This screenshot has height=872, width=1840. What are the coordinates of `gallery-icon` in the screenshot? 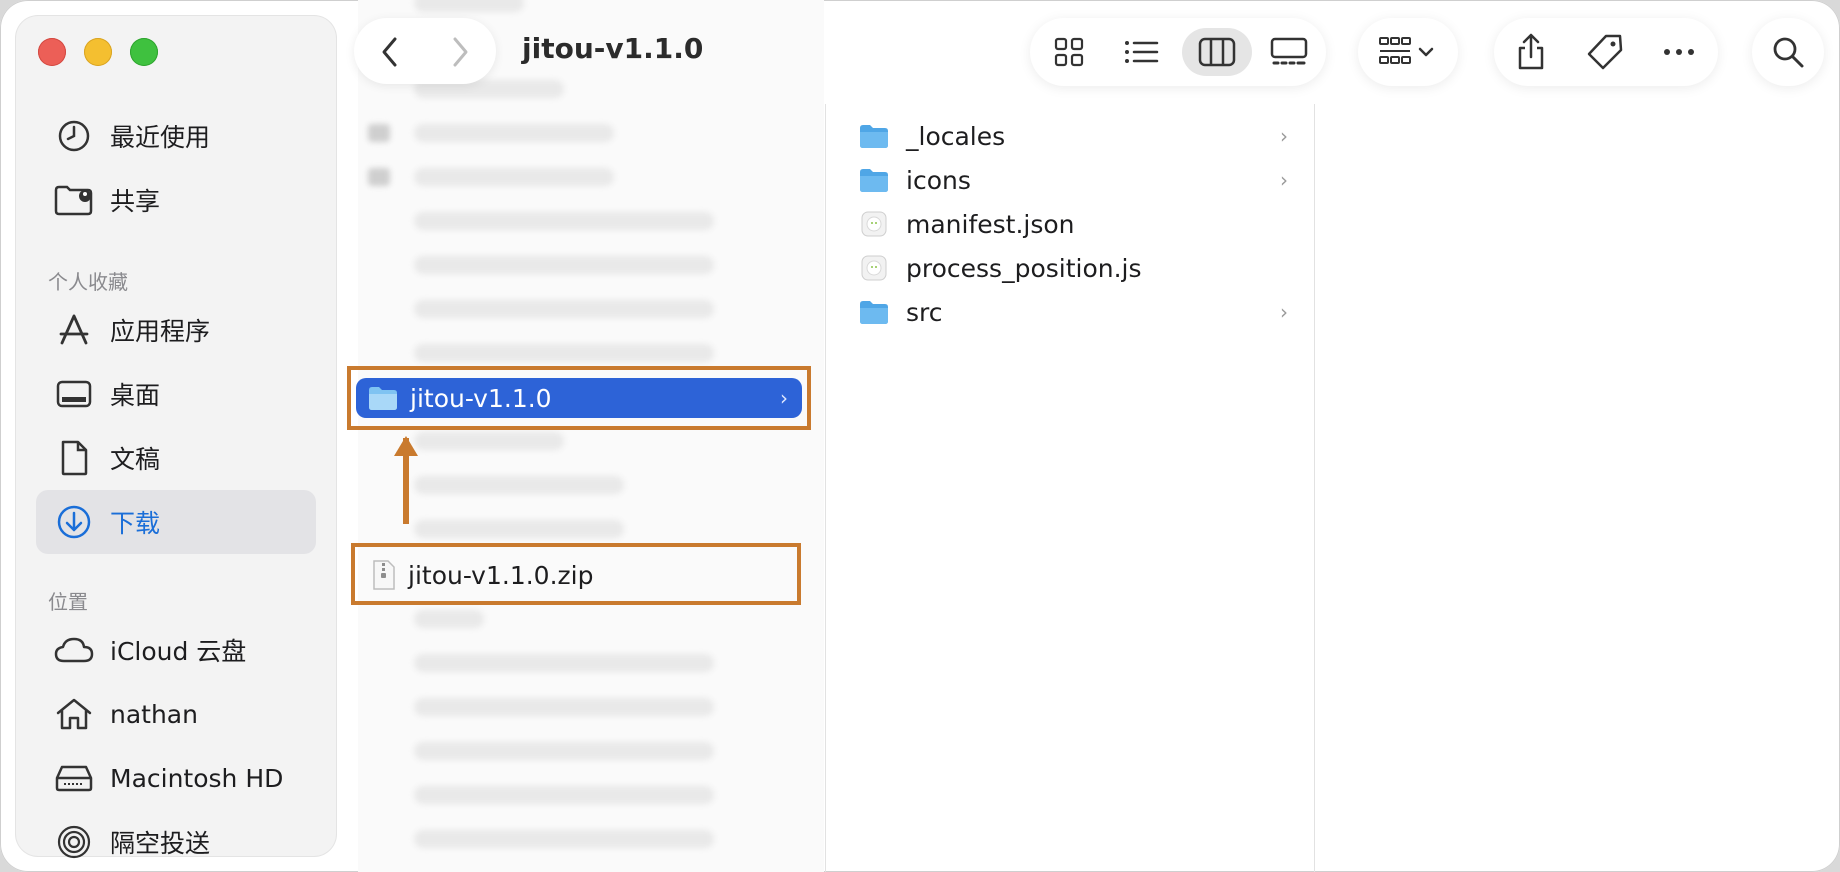 It's located at (1289, 51).